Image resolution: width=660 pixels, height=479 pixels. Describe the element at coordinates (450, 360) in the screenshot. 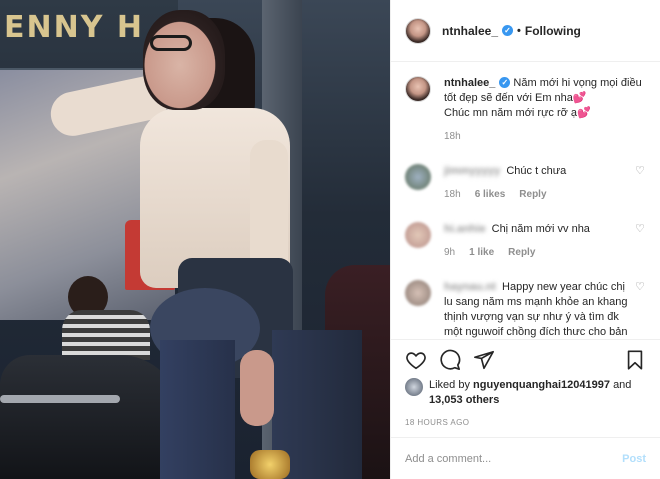

I see `speech-bubble-icon` at that location.